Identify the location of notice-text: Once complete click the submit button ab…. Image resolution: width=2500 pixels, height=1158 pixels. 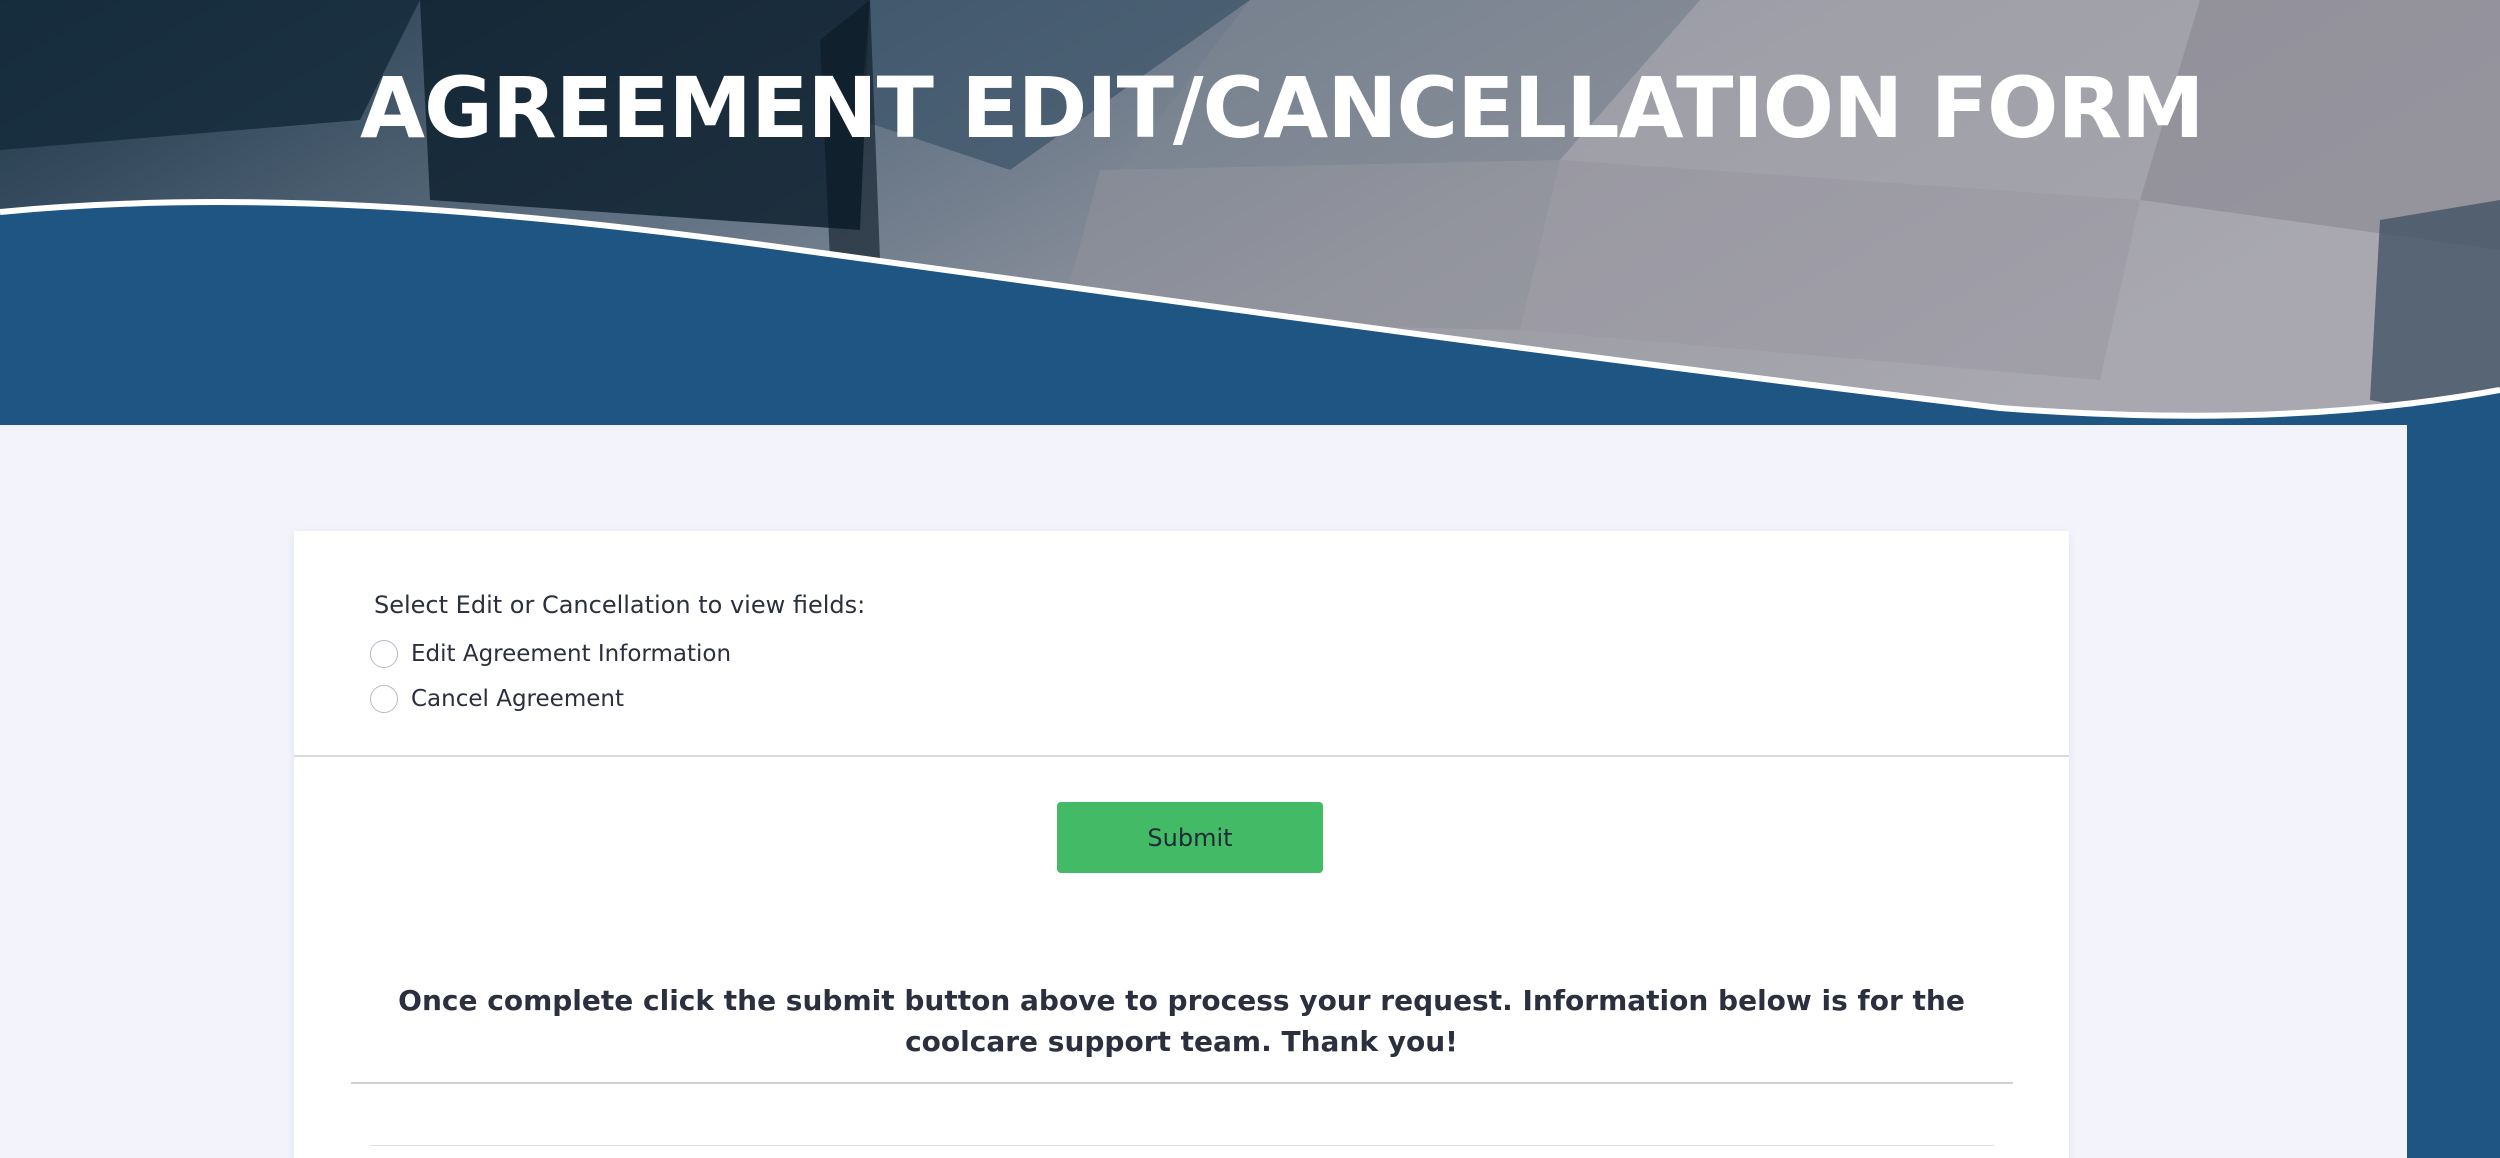
(1181, 1021).